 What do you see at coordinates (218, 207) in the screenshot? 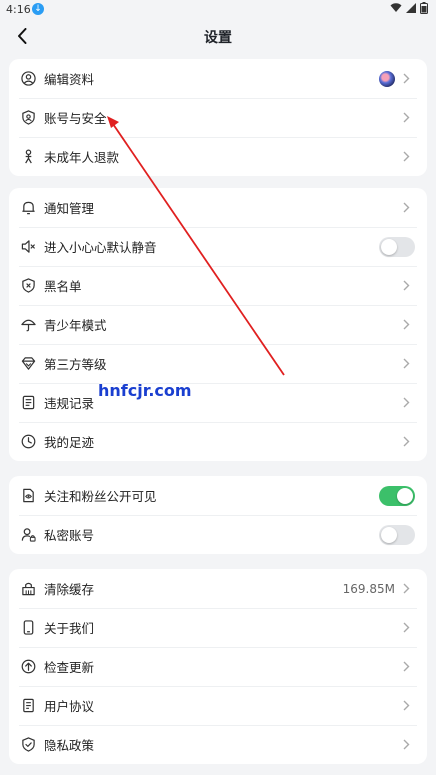
I see `row-notifications: 通知管理` at bounding box center [218, 207].